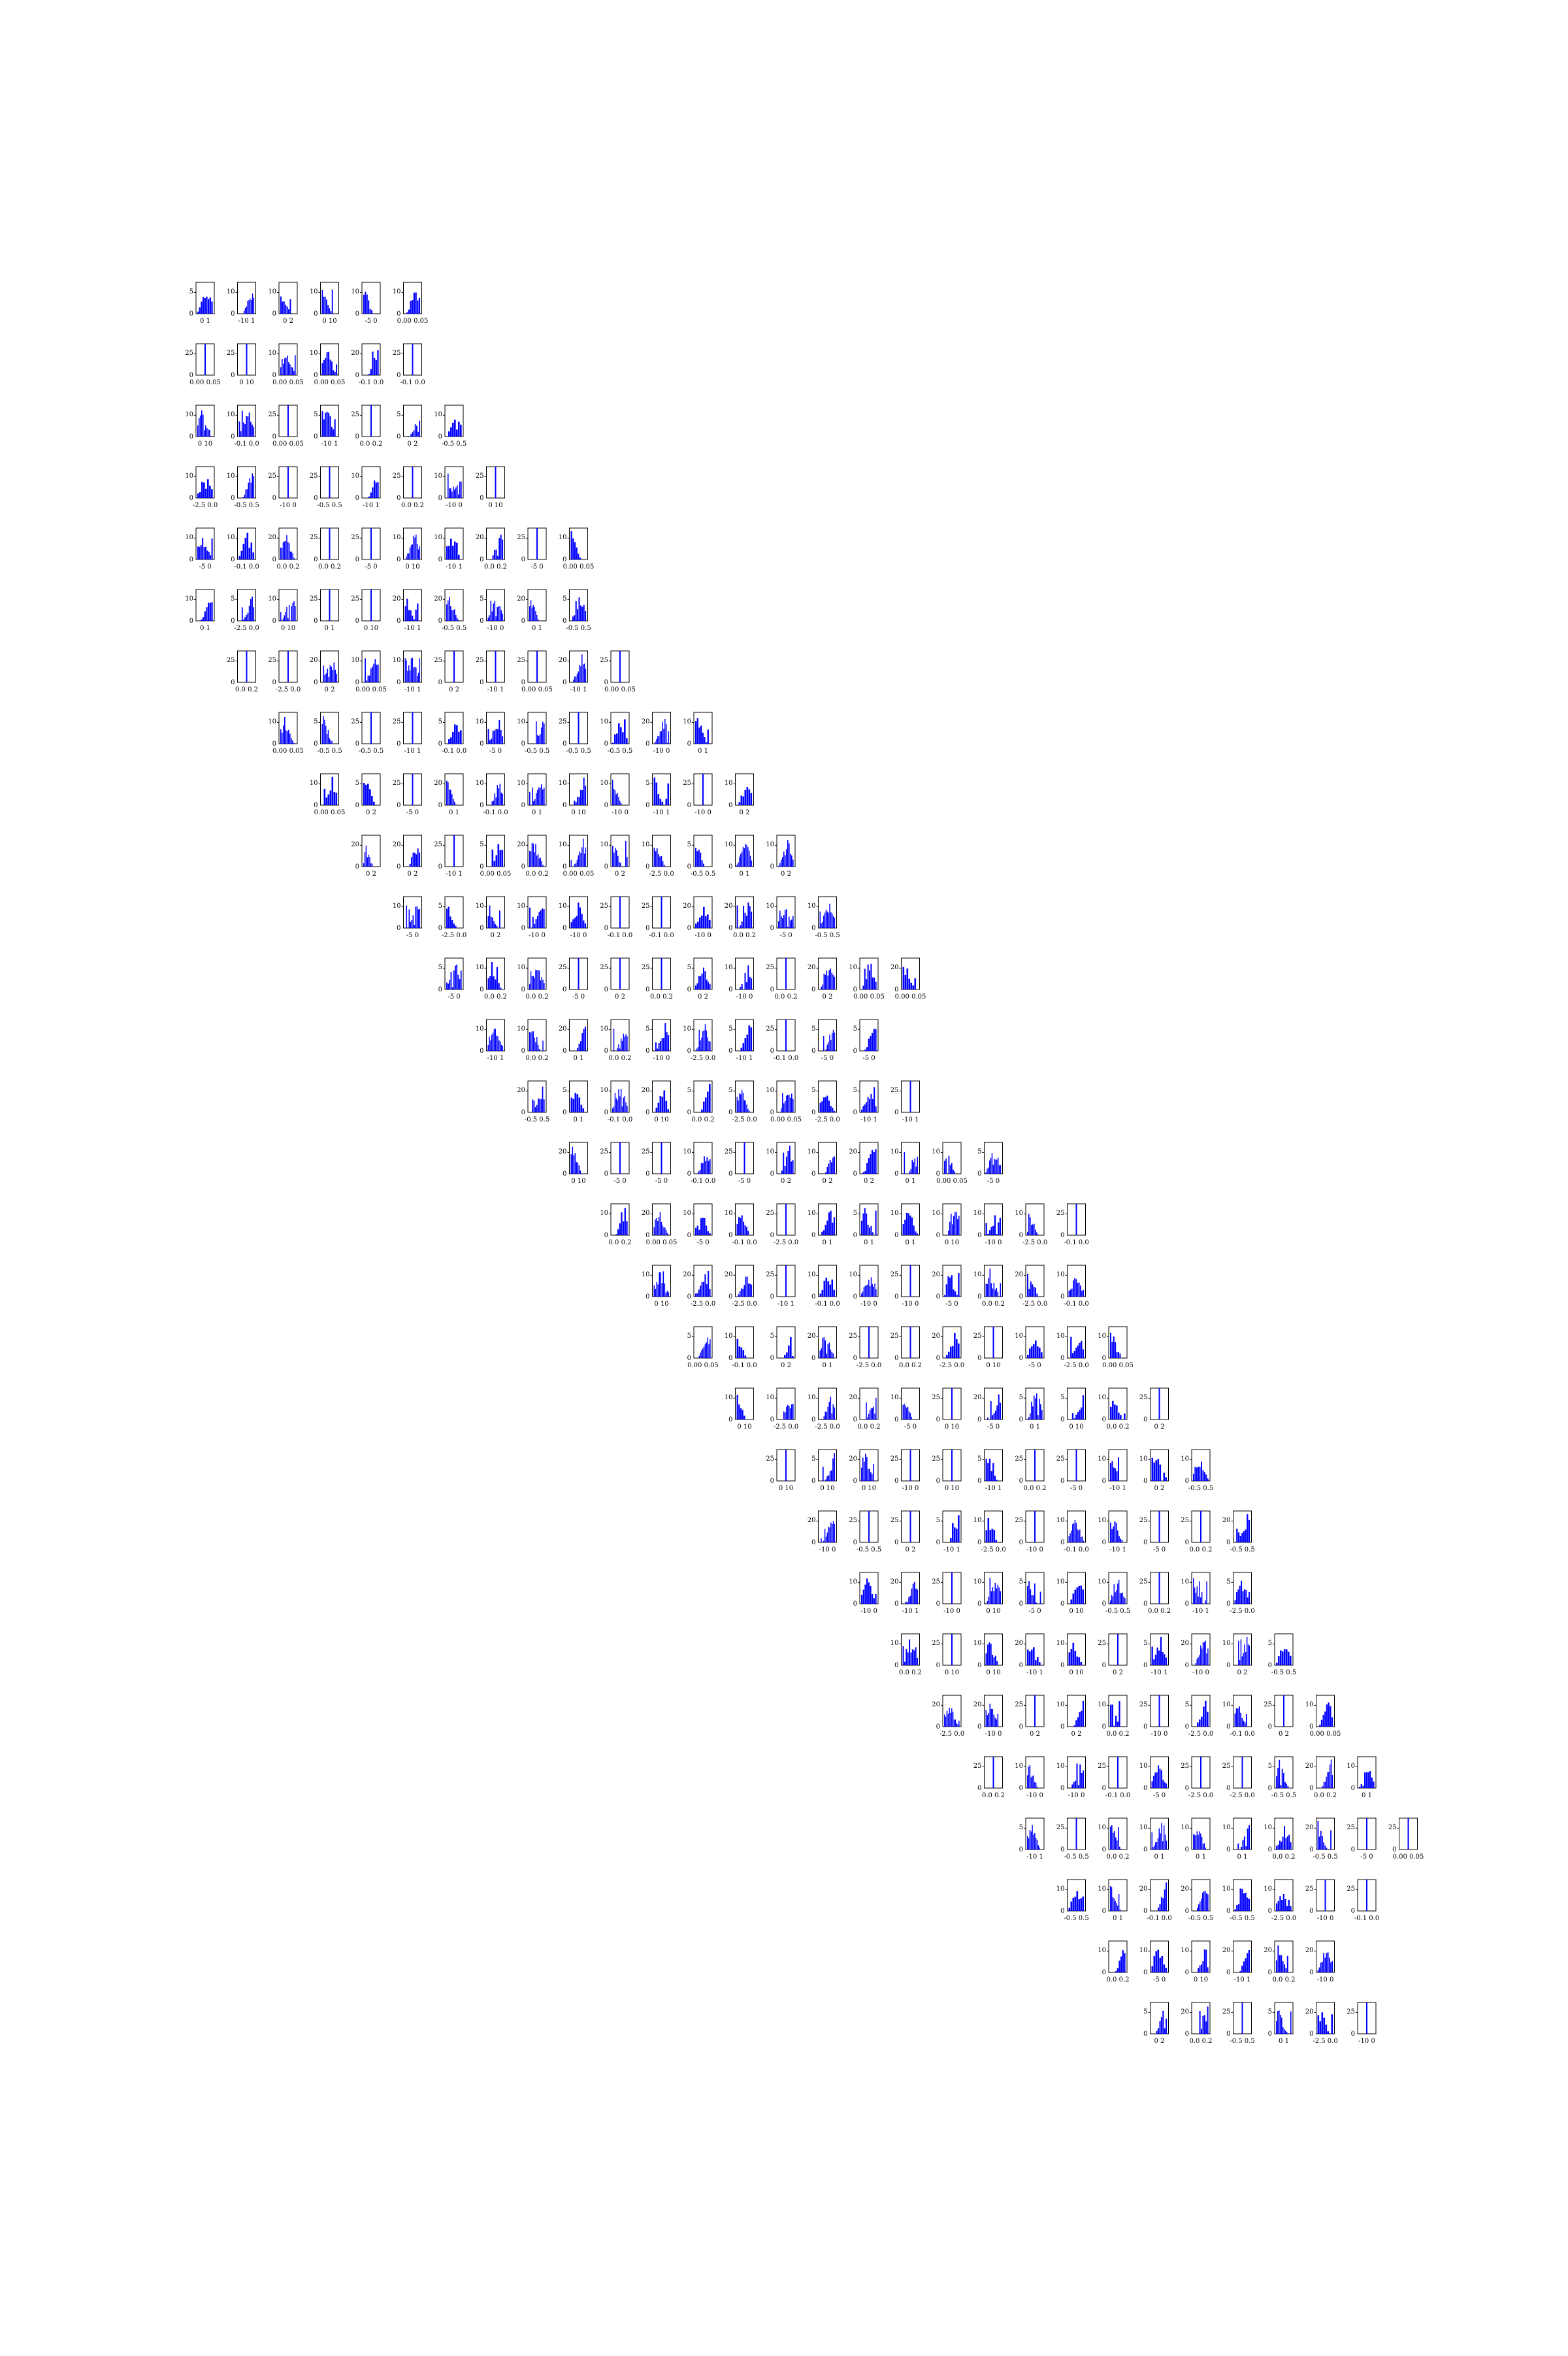 This screenshot has width=1568, height=2356. I want to click on x-tick-label: -0.1 0.0, so click(371, 383).